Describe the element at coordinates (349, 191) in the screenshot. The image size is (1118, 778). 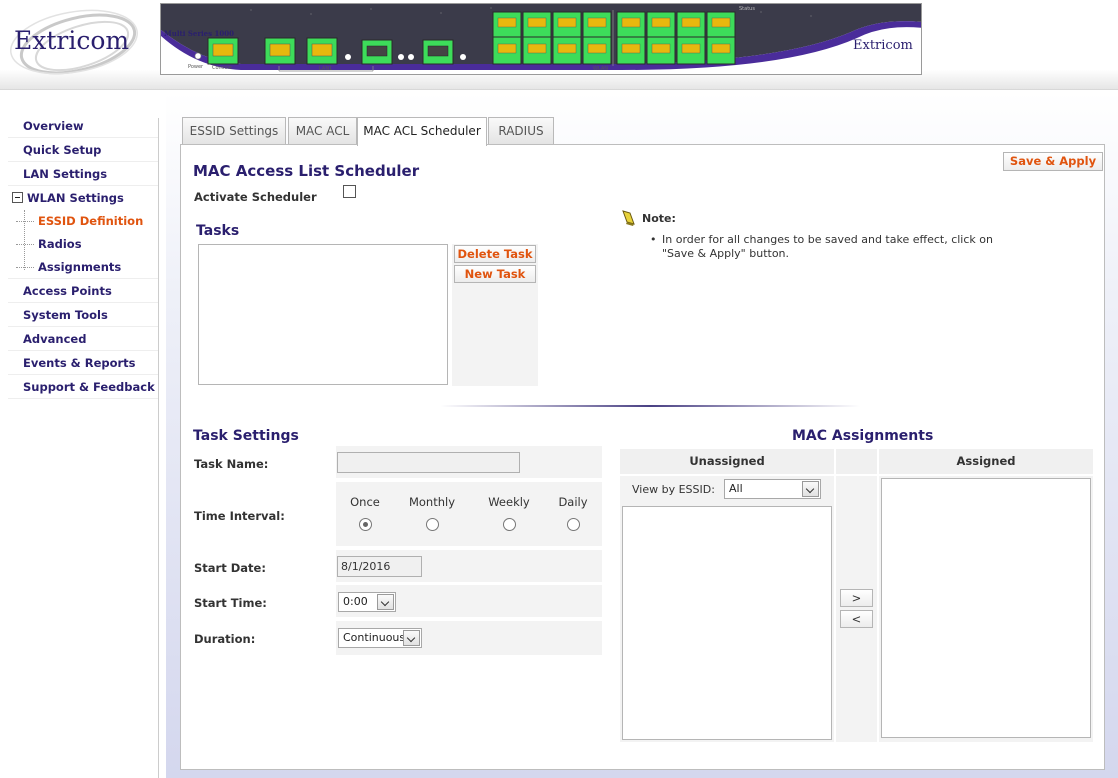
I see `activate-scheduler-checkbox` at that location.